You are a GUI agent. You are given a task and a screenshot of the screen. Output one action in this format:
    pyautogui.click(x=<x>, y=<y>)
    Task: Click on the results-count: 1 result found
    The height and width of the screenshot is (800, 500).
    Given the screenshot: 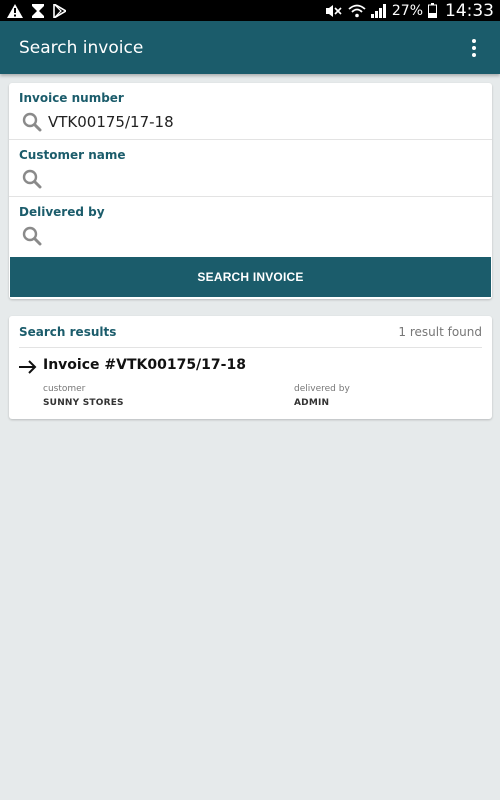 What is the action you would take?
    pyautogui.click(x=440, y=331)
    